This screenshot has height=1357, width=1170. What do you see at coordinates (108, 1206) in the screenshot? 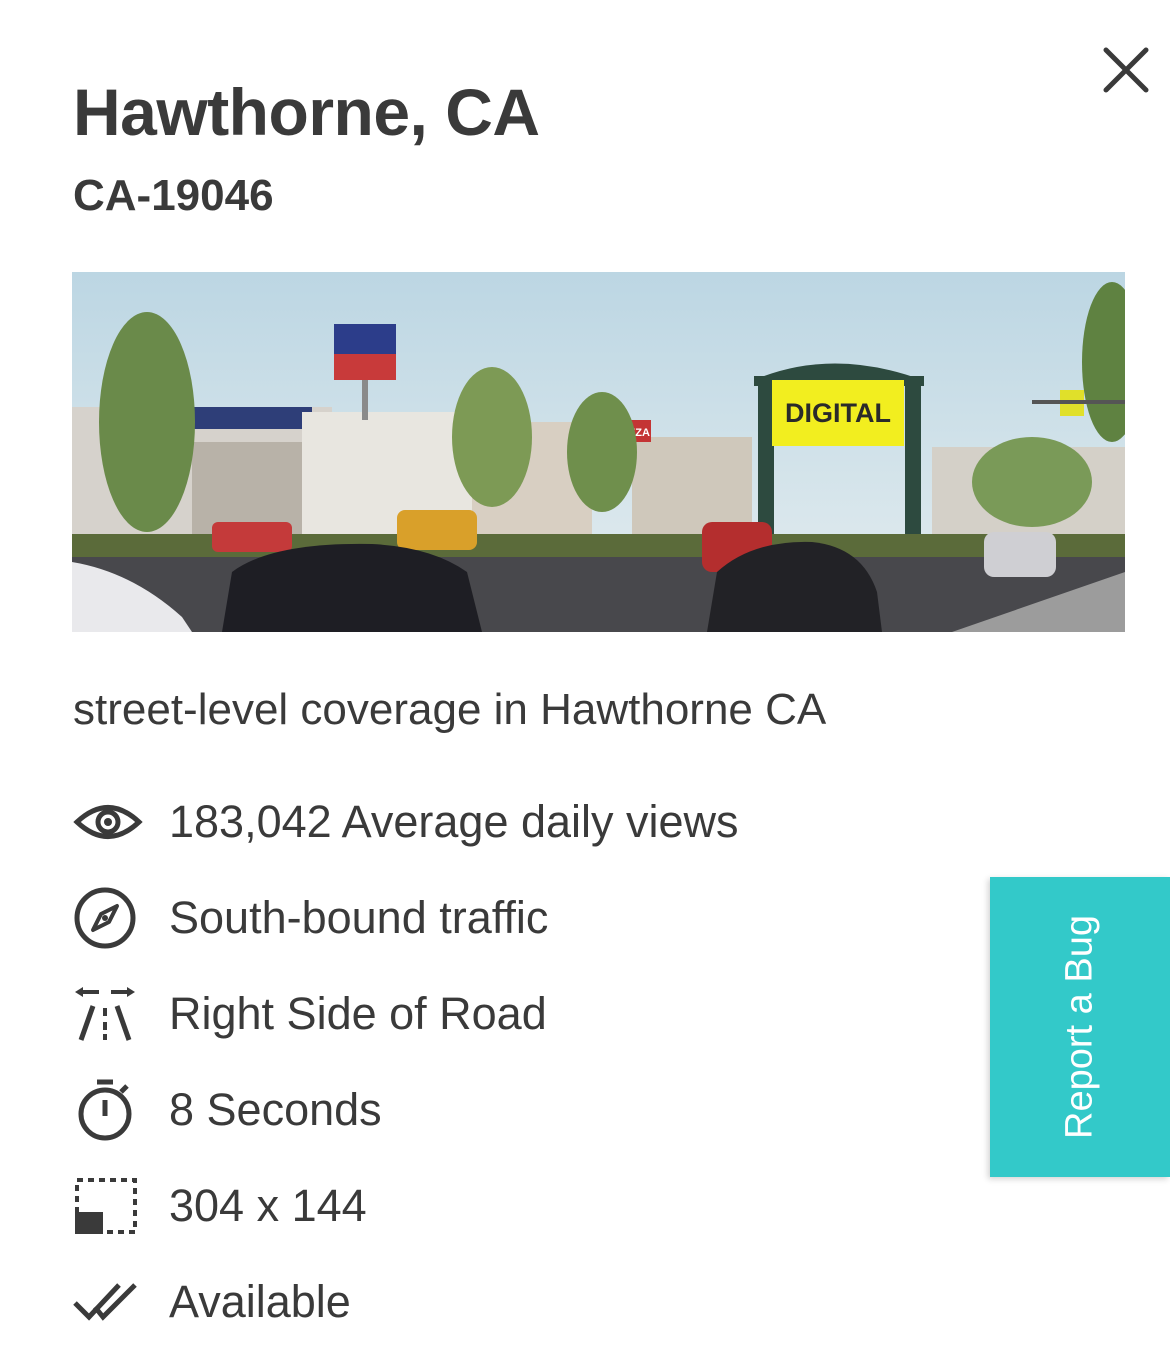
I see `dimensions-icon` at bounding box center [108, 1206].